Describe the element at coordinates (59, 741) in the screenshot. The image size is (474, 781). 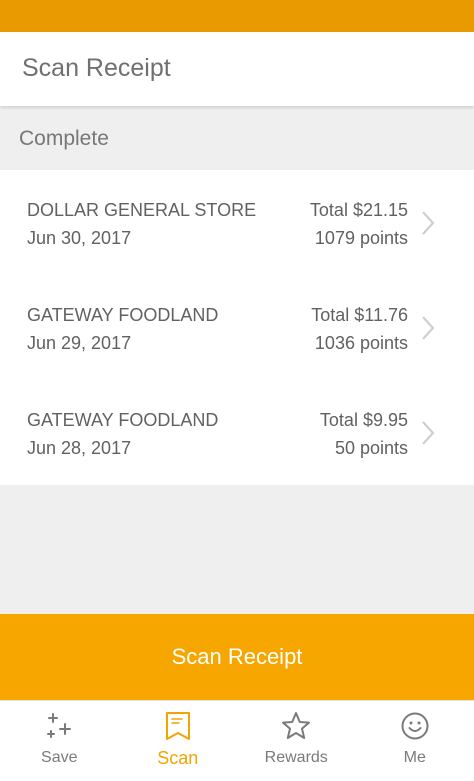
I see `nav-item-save: Save` at that location.